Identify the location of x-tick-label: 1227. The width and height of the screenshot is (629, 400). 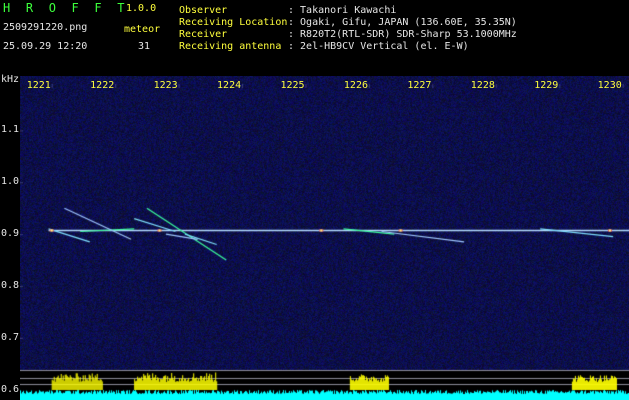
(419, 85).